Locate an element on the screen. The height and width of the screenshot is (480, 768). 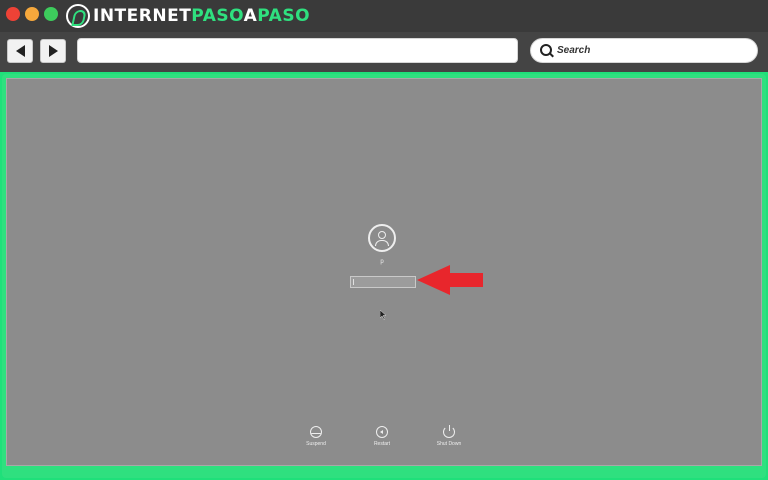
restart-label: Restart is located at coordinates (382, 444).